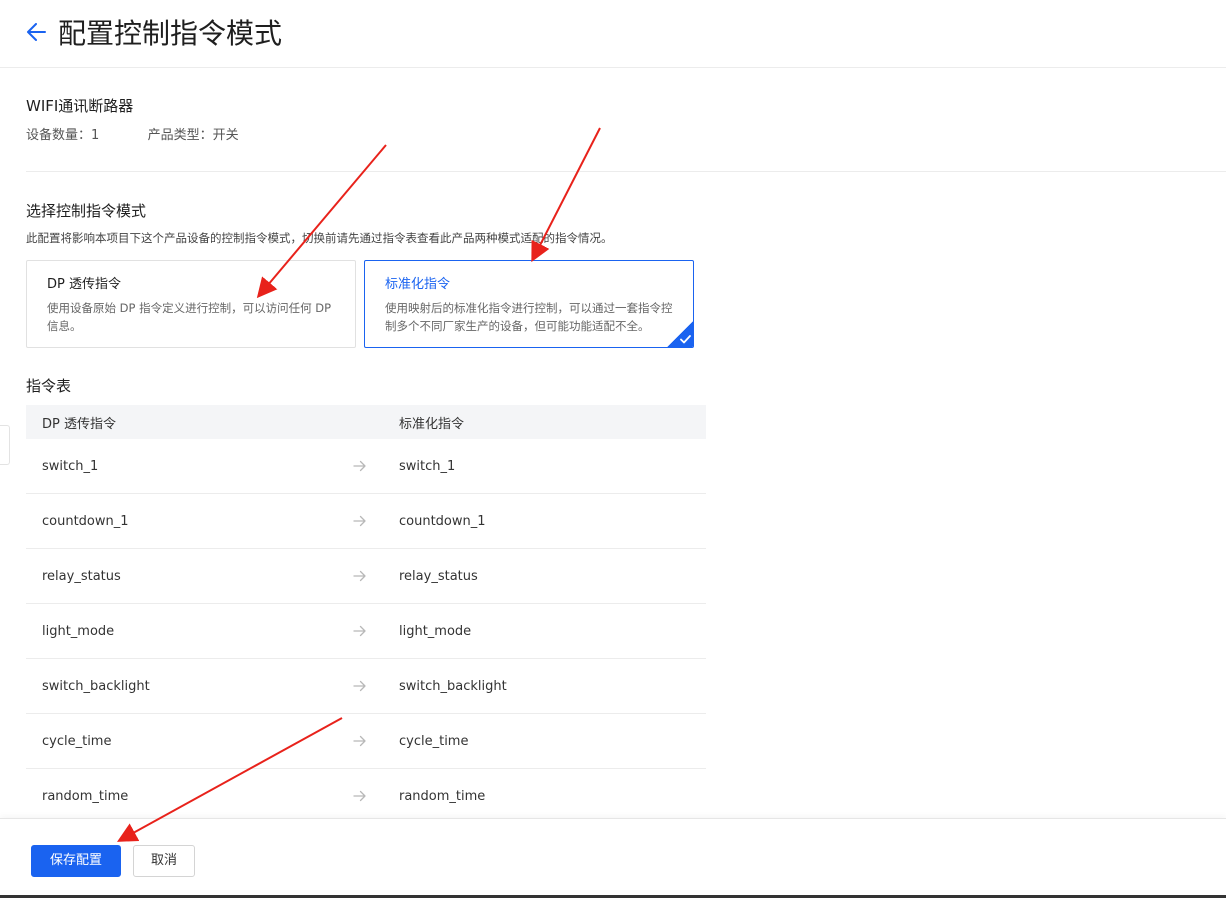 The width and height of the screenshot is (1226, 898). Describe the element at coordinates (225, 135) in the screenshot. I see `product-type-value: 开关` at that location.